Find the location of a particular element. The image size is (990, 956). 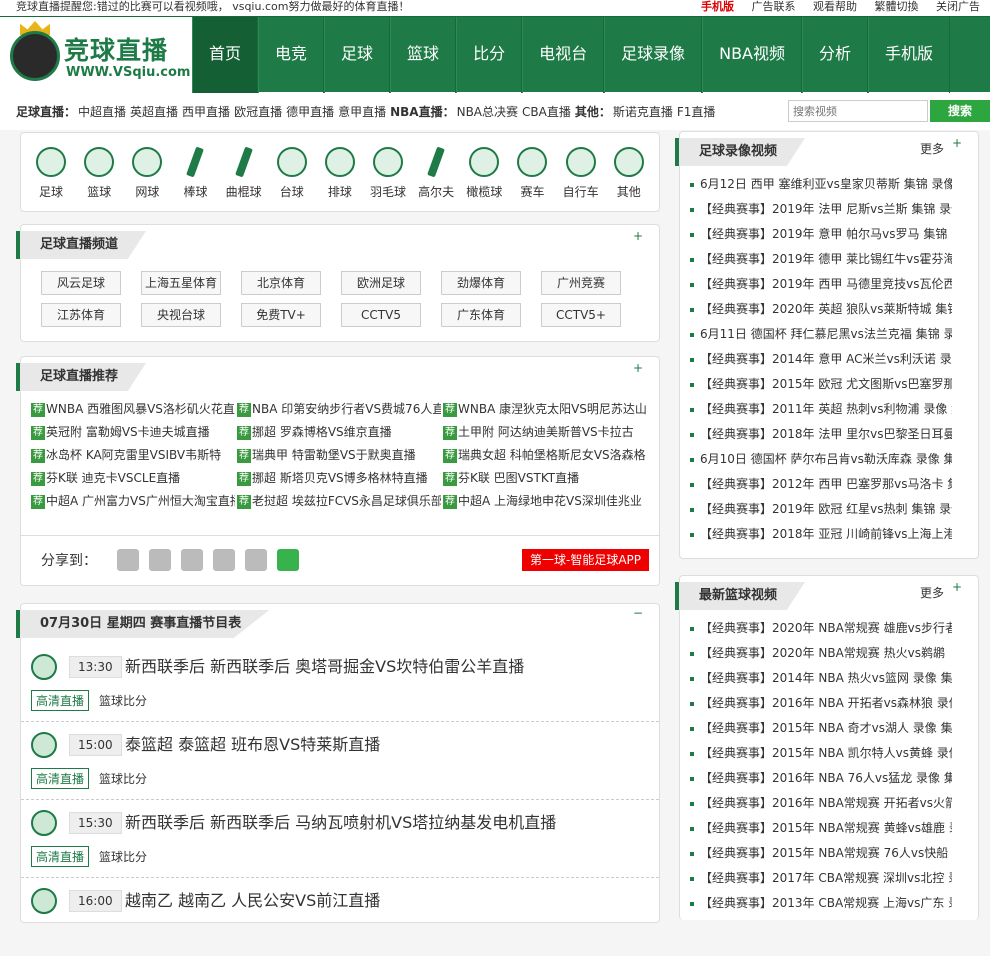

list-item: 【经典赛事】2011年 英超 热刺vs利物浦 录像 集锦 is located at coordinates (821, 409).